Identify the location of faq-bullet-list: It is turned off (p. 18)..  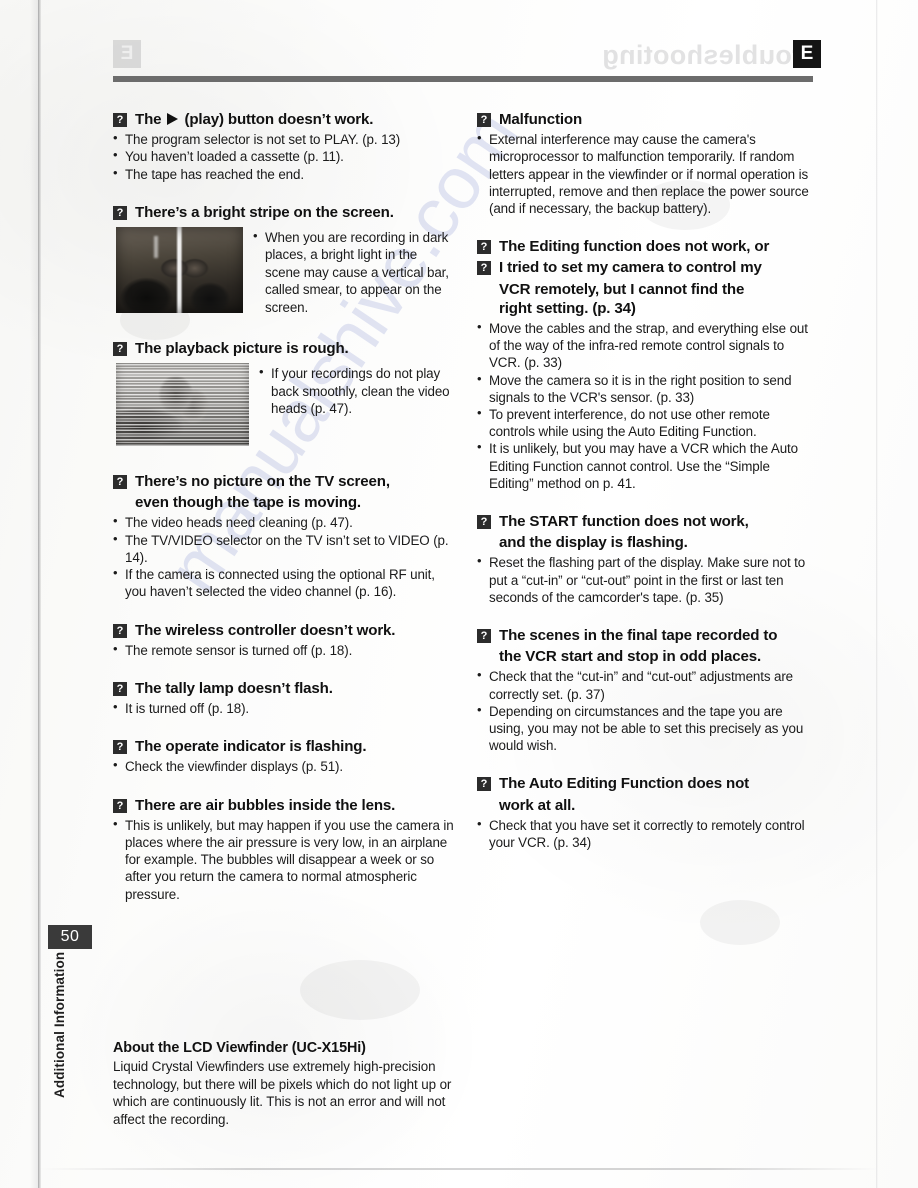
(284, 708).